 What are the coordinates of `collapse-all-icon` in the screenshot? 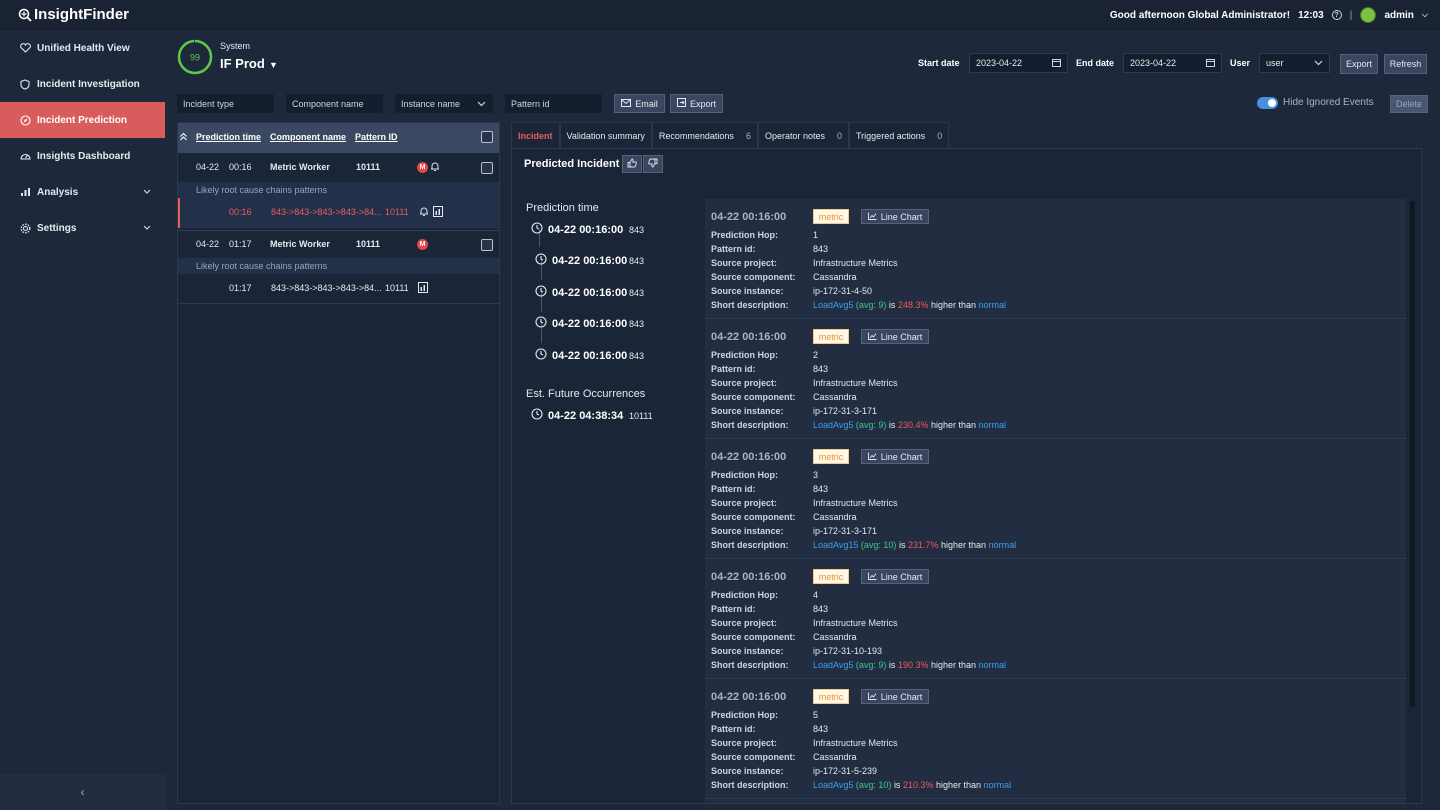 It's located at (183, 137).